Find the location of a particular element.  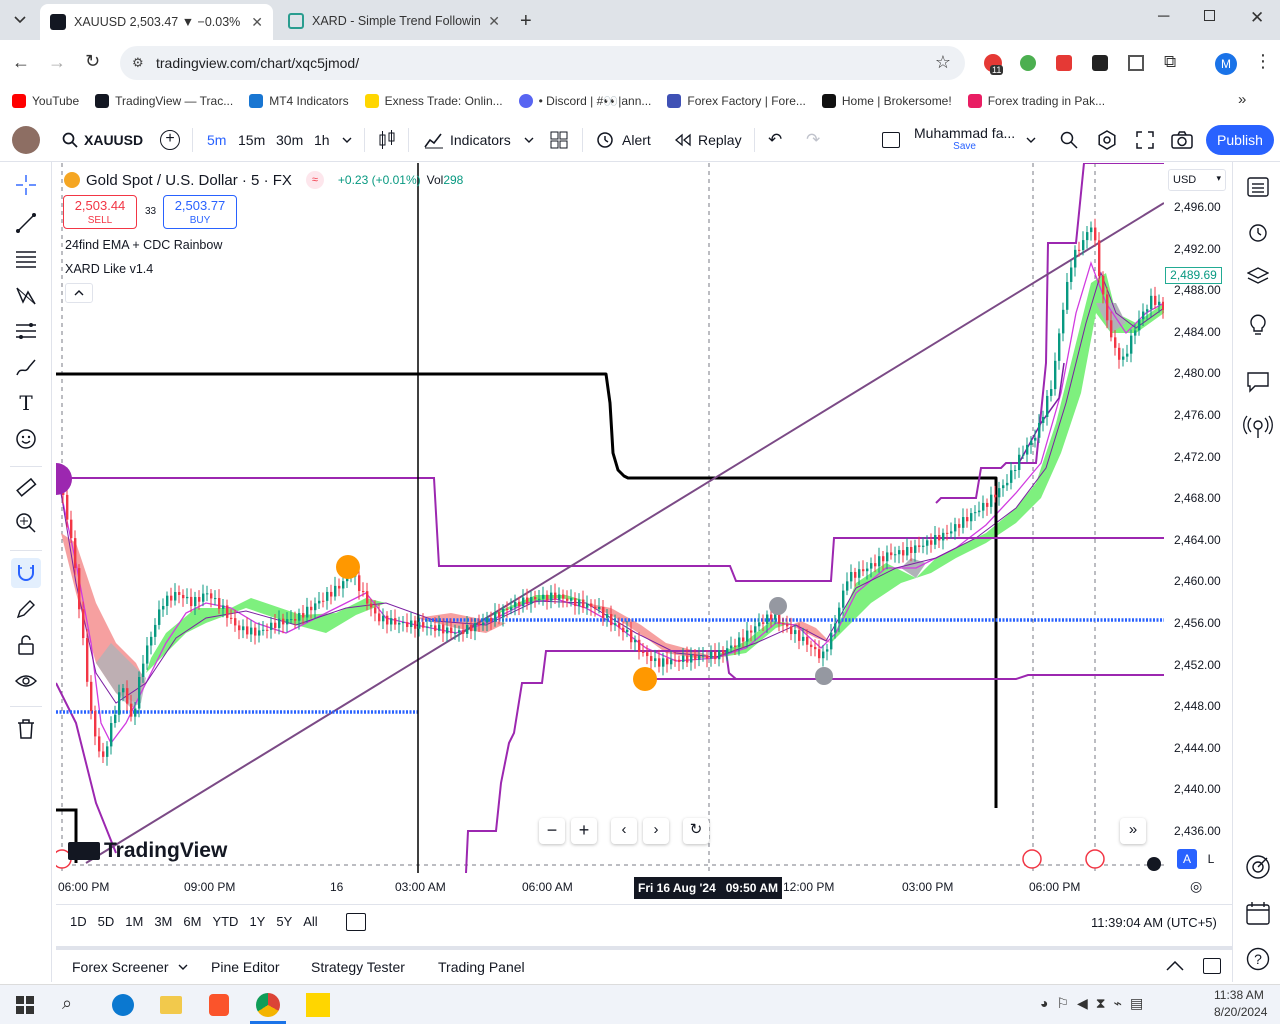

undo-button: ↶ is located at coordinates (775, 140).